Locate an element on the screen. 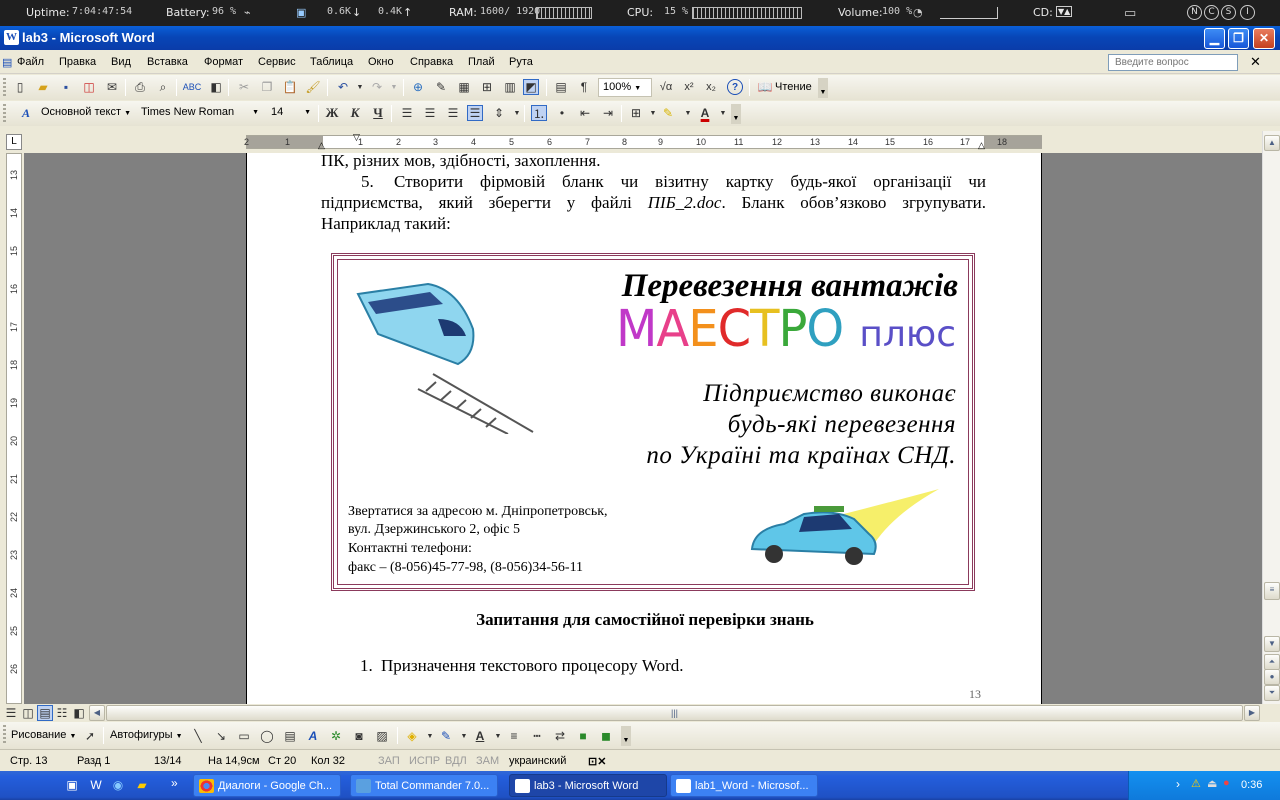  research-icon: ◧ is located at coordinates (216, 87).